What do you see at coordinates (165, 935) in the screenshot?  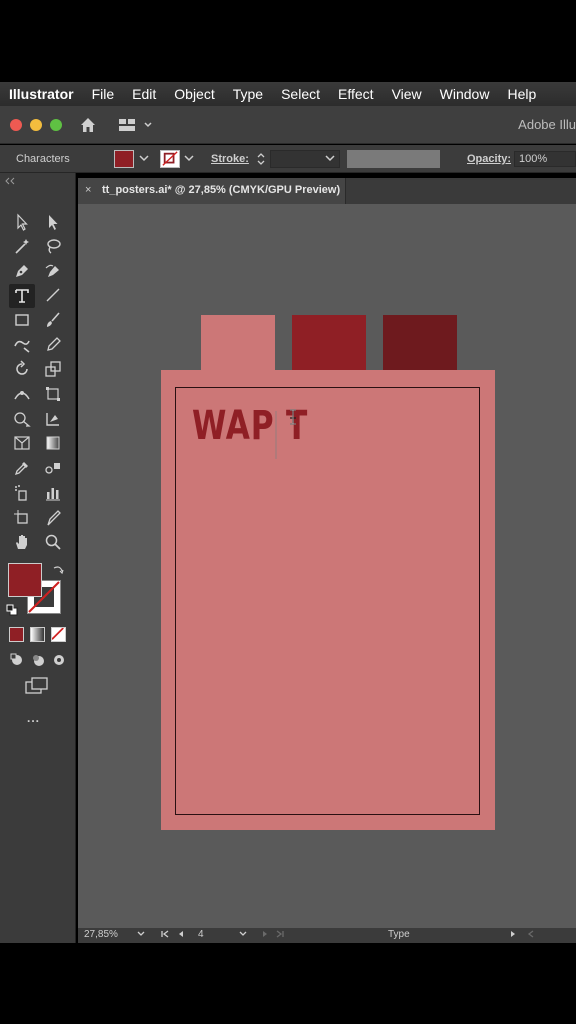 I see `first-artboard-icon` at bounding box center [165, 935].